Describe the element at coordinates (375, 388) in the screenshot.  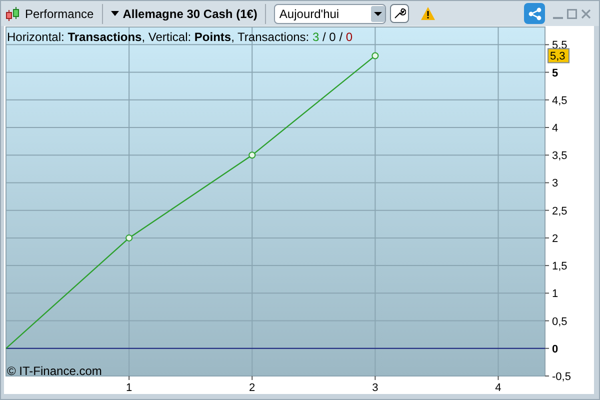
I see `x-tick-label: 3` at that location.